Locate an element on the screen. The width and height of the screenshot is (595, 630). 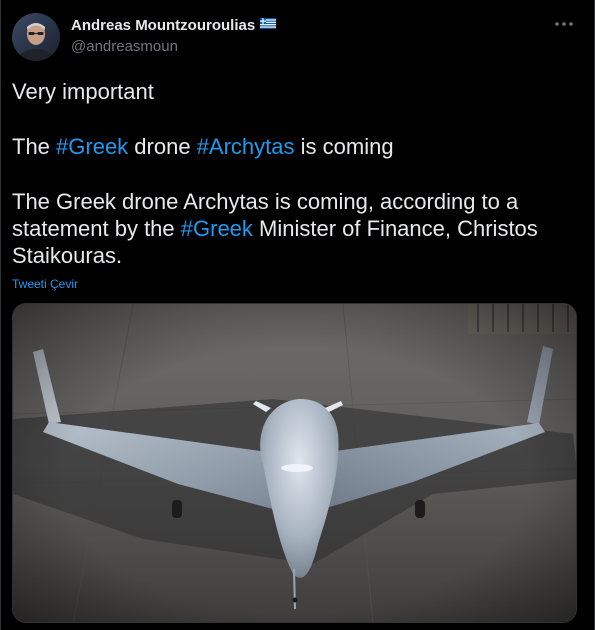
author-name-row: Andreas Mountzouroulias is located at coordinates (174, 25).